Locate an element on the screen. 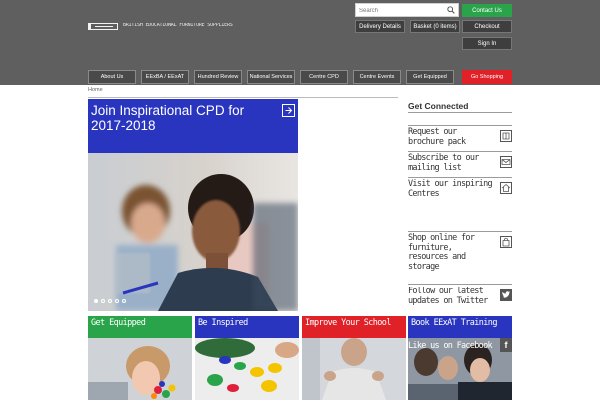  logo-text: BRITISH EDUCATIONAL FURNITURE SUPPLIERS is located at coordinates (178, 25).